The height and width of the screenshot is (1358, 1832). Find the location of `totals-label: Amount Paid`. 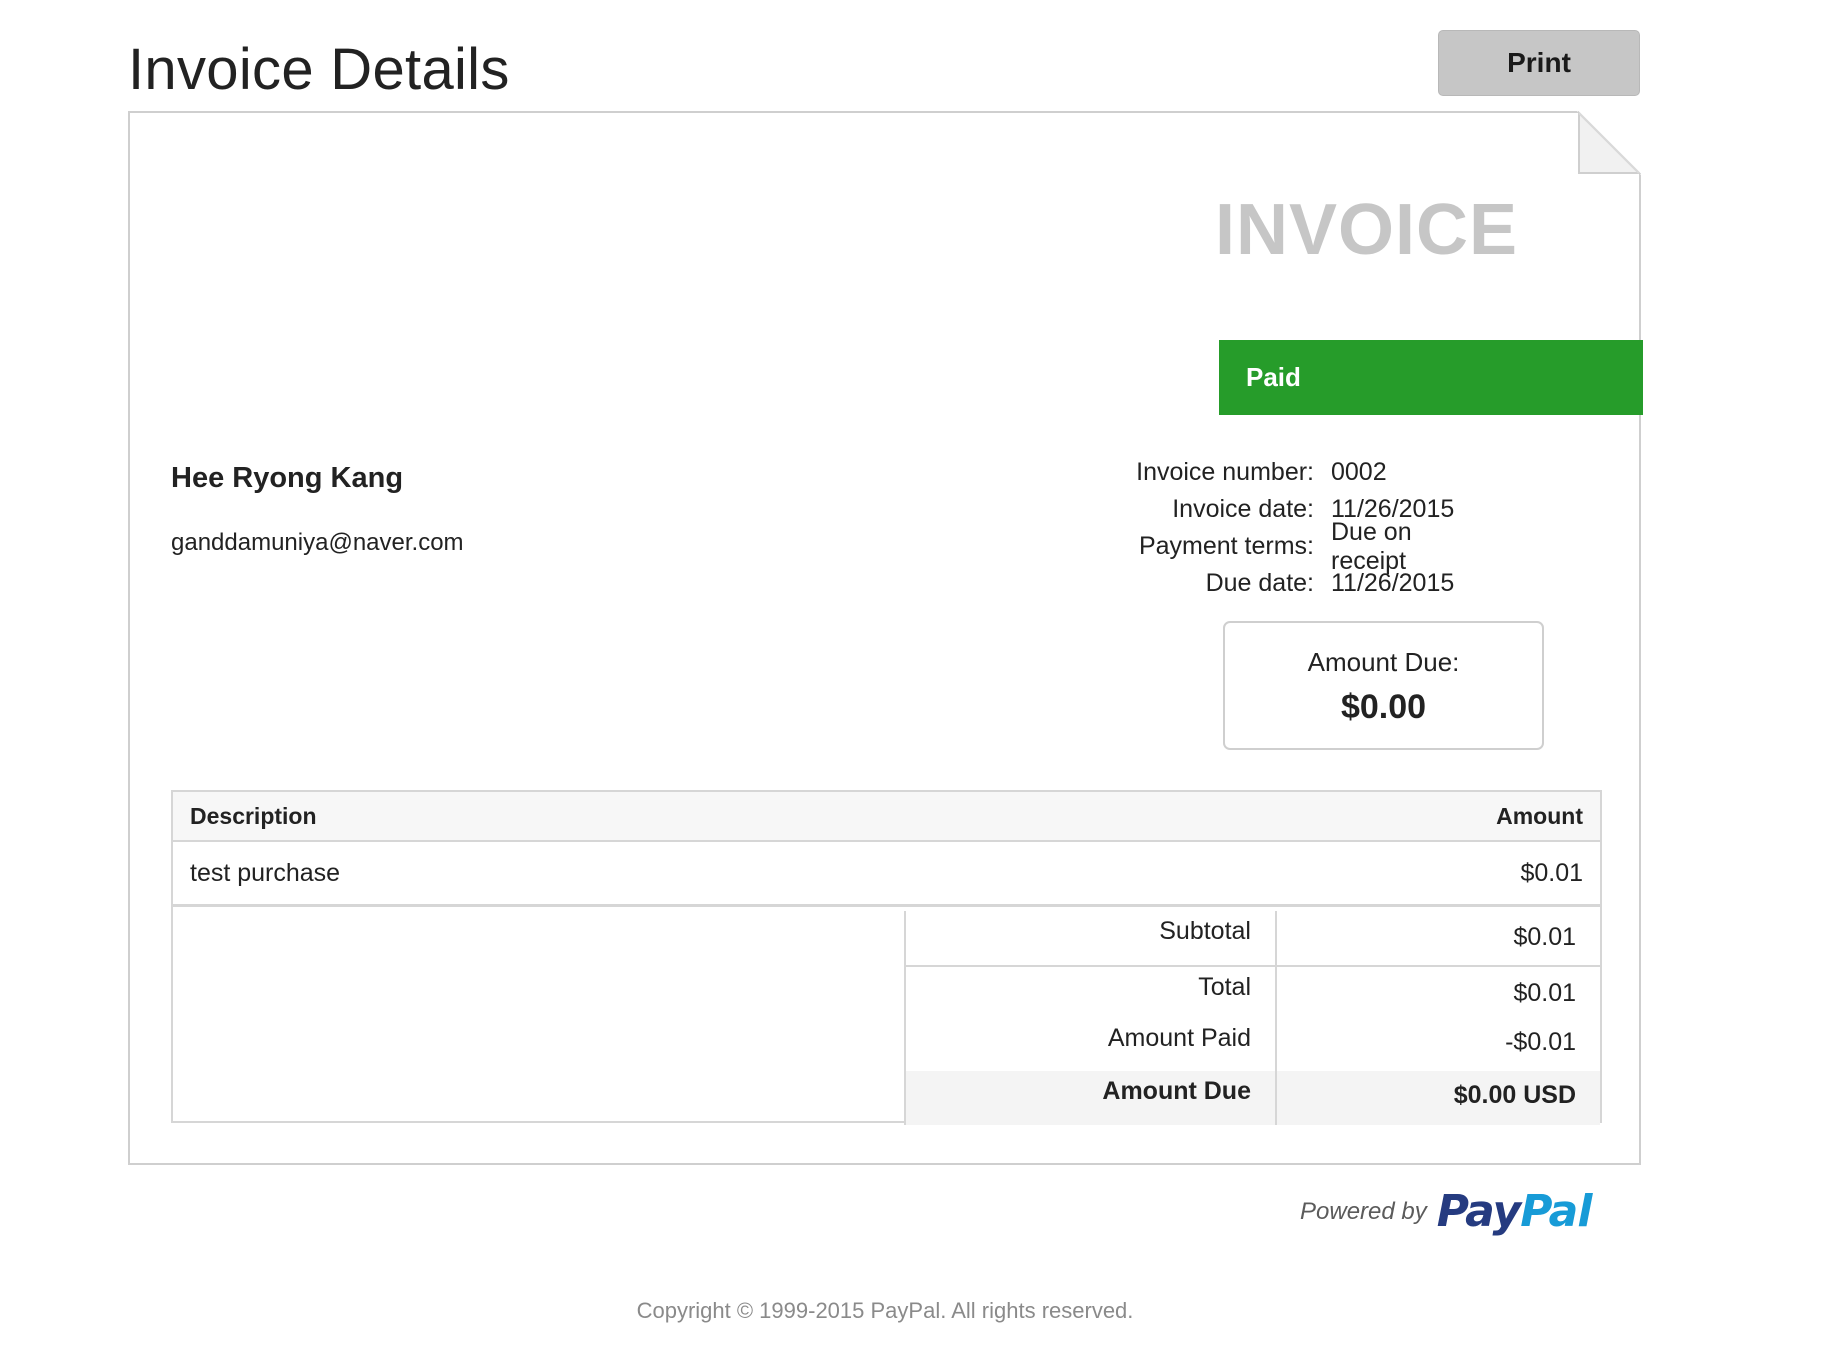

totals-label: Amount Paid is located at coordinates (1091, 1044).